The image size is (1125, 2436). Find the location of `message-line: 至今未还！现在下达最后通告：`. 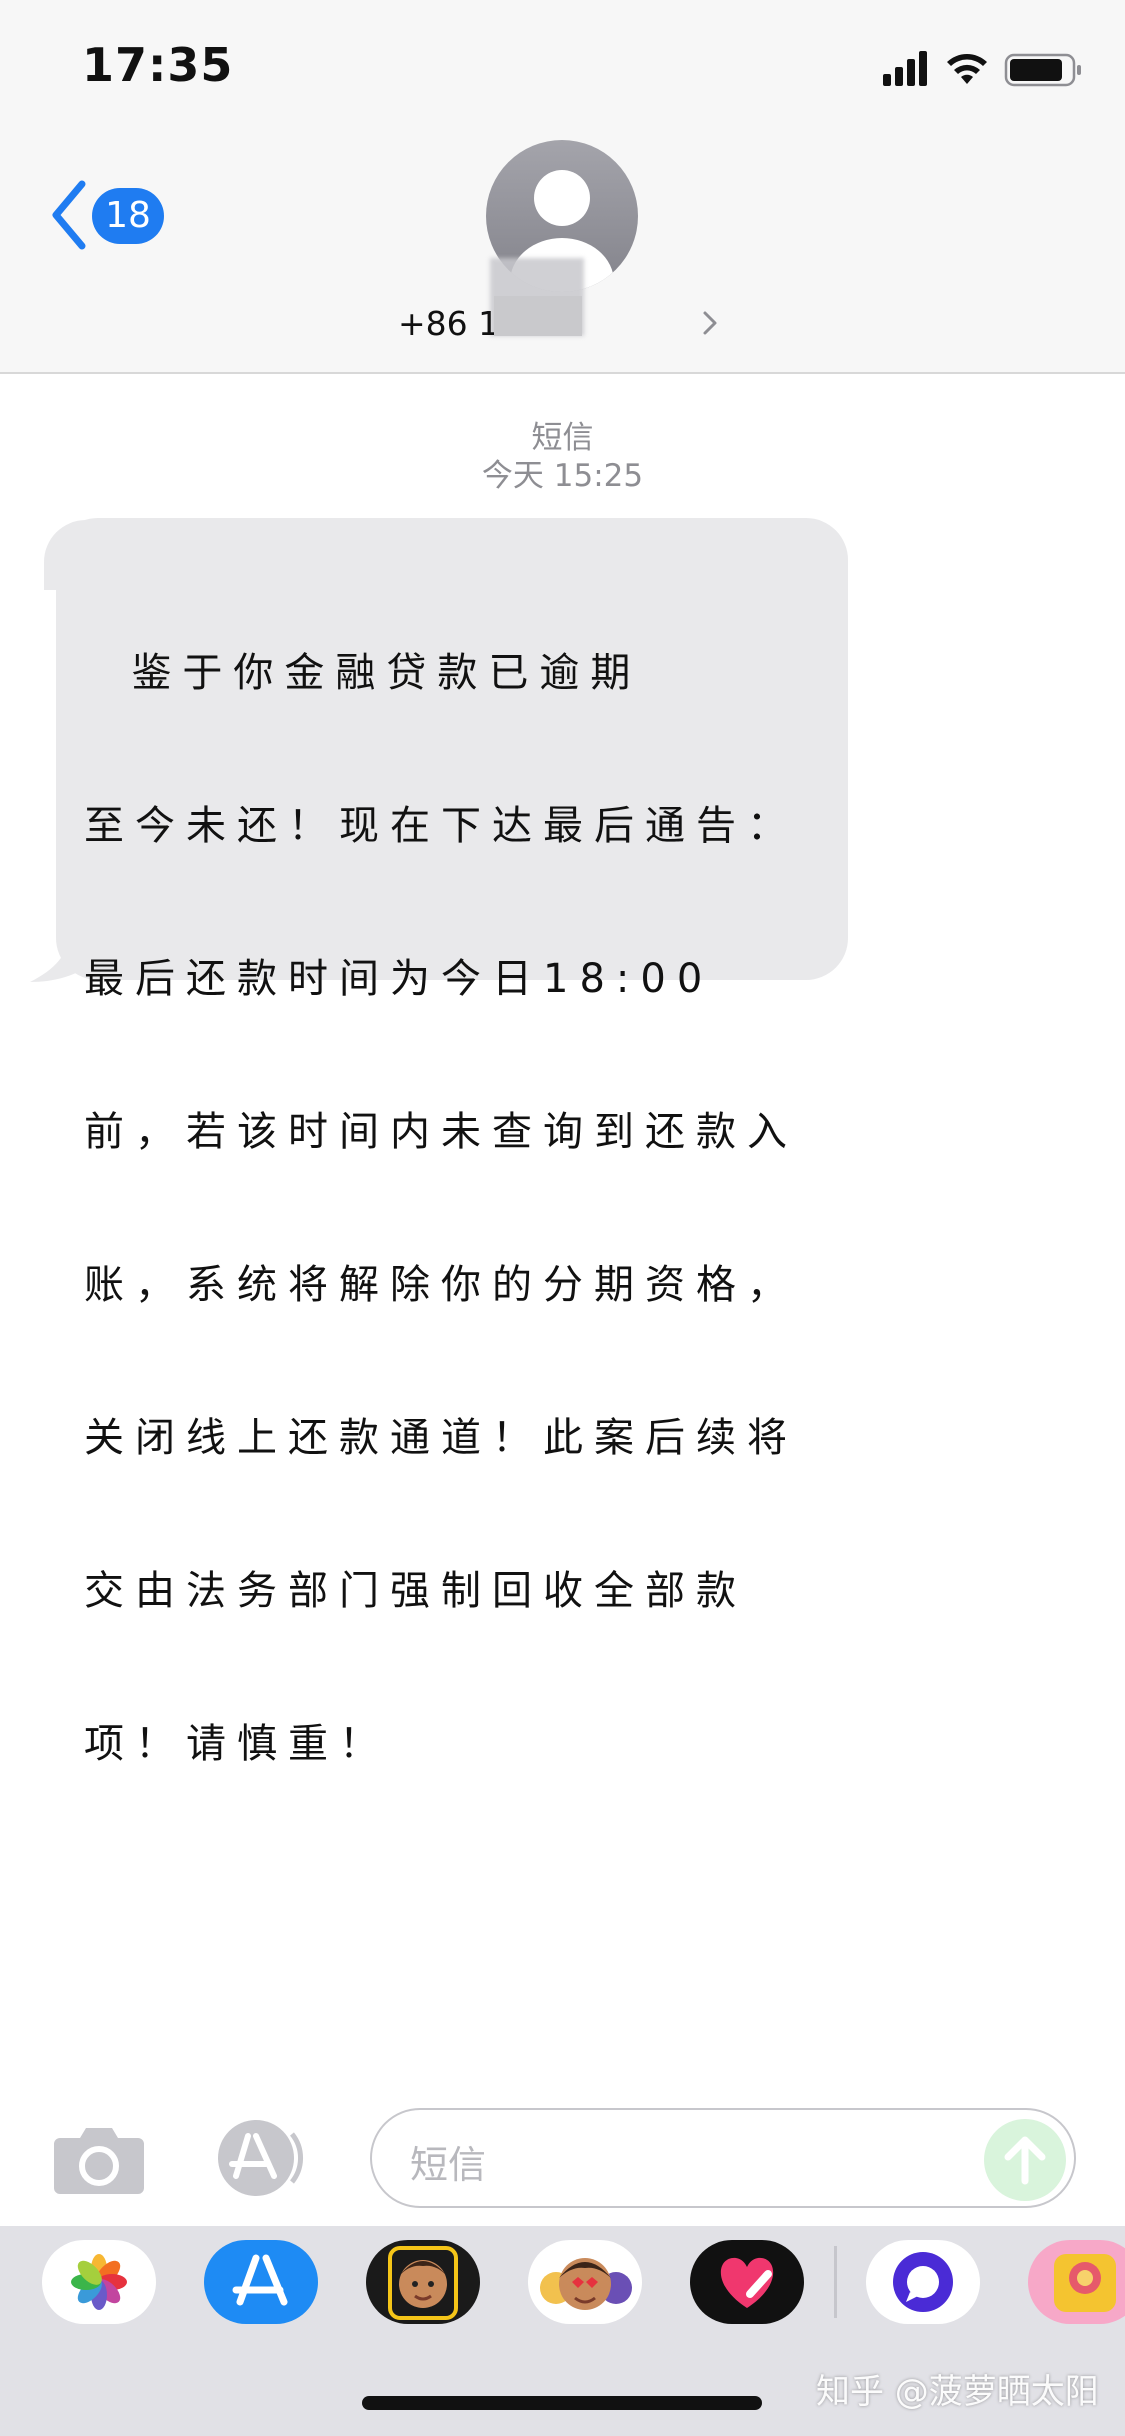

message-line: 至今未还！现在下达最后通告： is located at coordinates (441, 826).